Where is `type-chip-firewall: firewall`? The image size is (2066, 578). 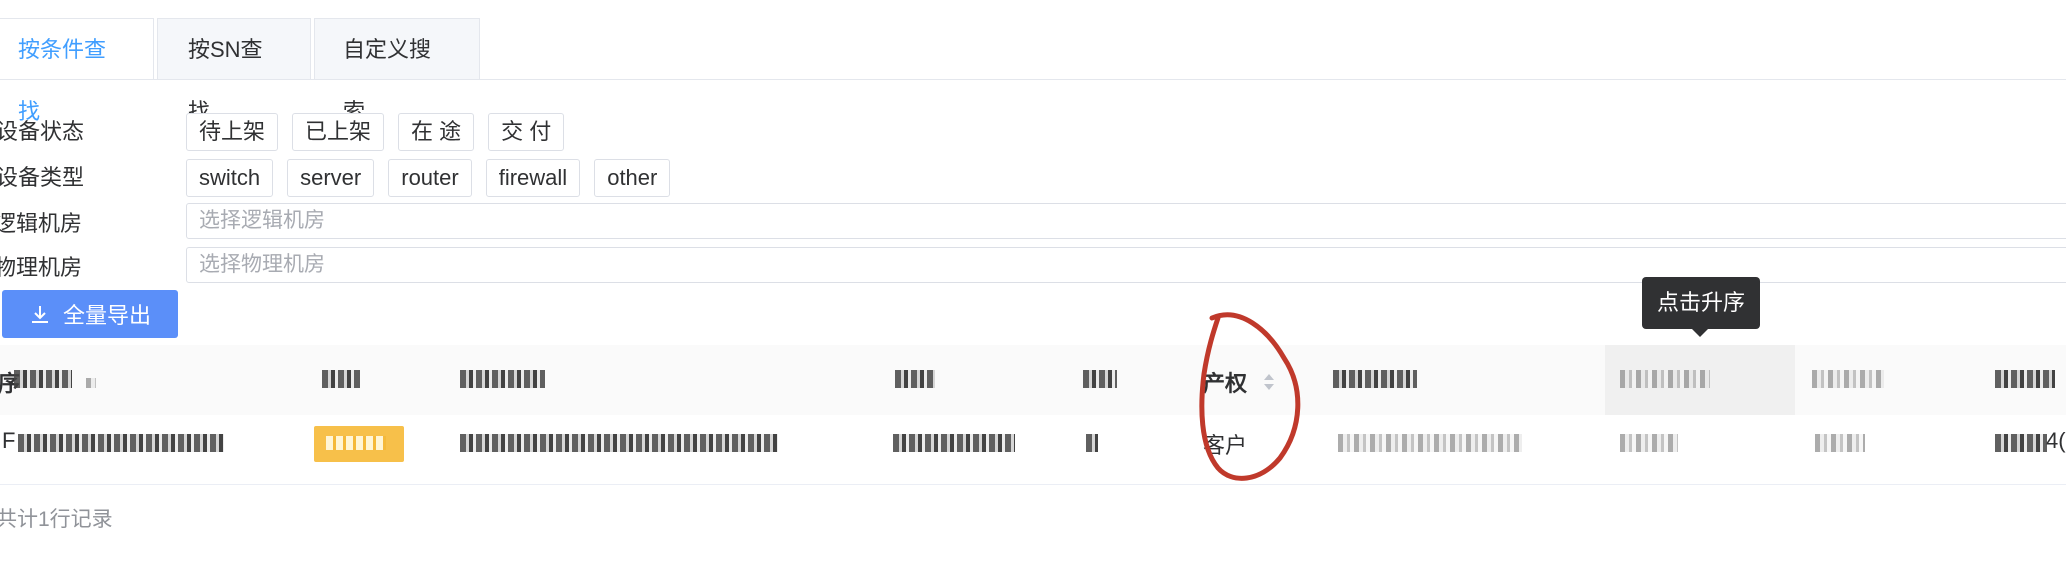 type-chip-firewall: firewall is located at coordinates (533, 178).